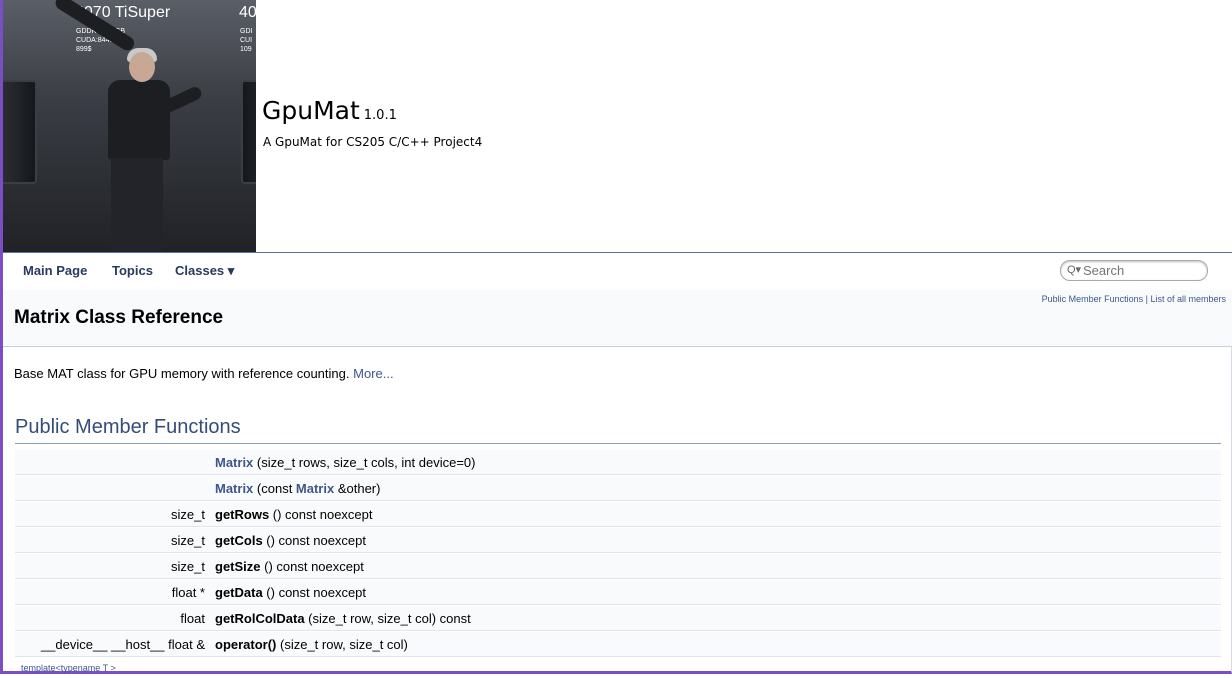 Image resolution: width=1232 pixels, height=678 pixels. I want to click on member-name-link: getCols, so click(239, 540).